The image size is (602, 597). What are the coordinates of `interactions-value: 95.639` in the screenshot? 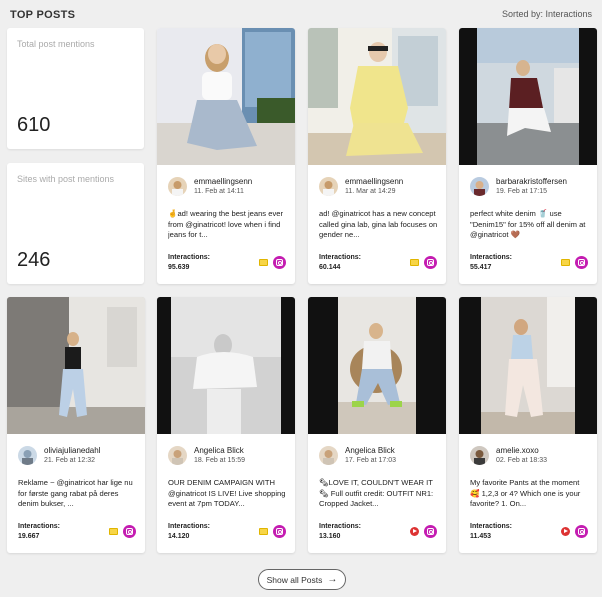 It's located at (179, 267).